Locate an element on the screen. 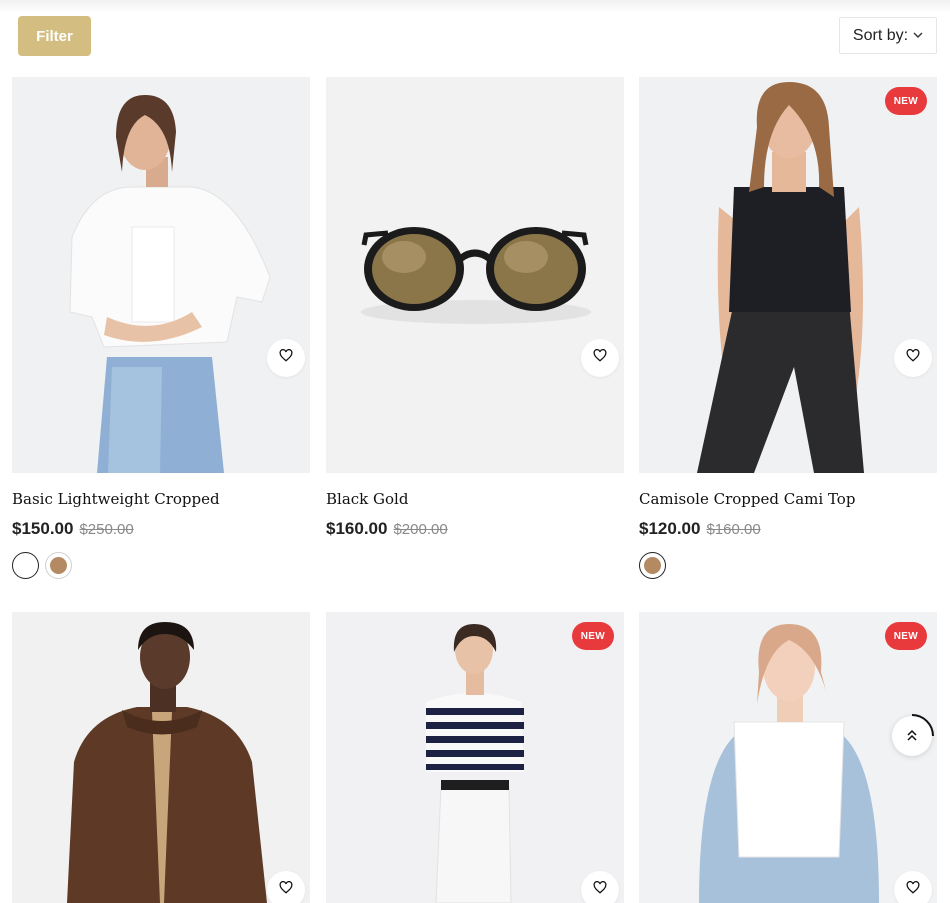 The height and width of the screenshot is (903, 950). product-photo-woman-striped-top is located at coordinates (475, 757).